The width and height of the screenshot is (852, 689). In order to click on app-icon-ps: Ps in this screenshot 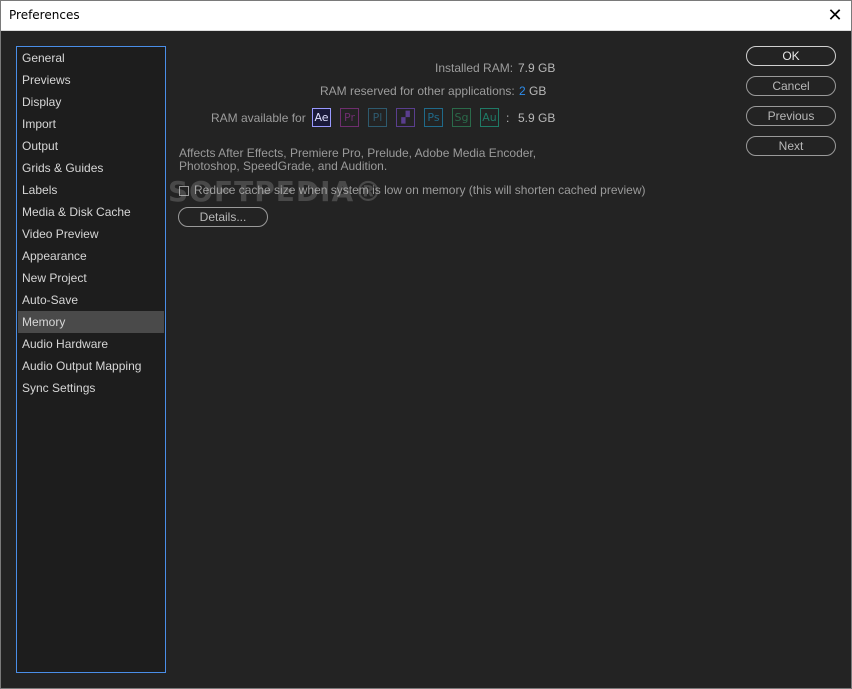, I will do `click(433, 117)`.